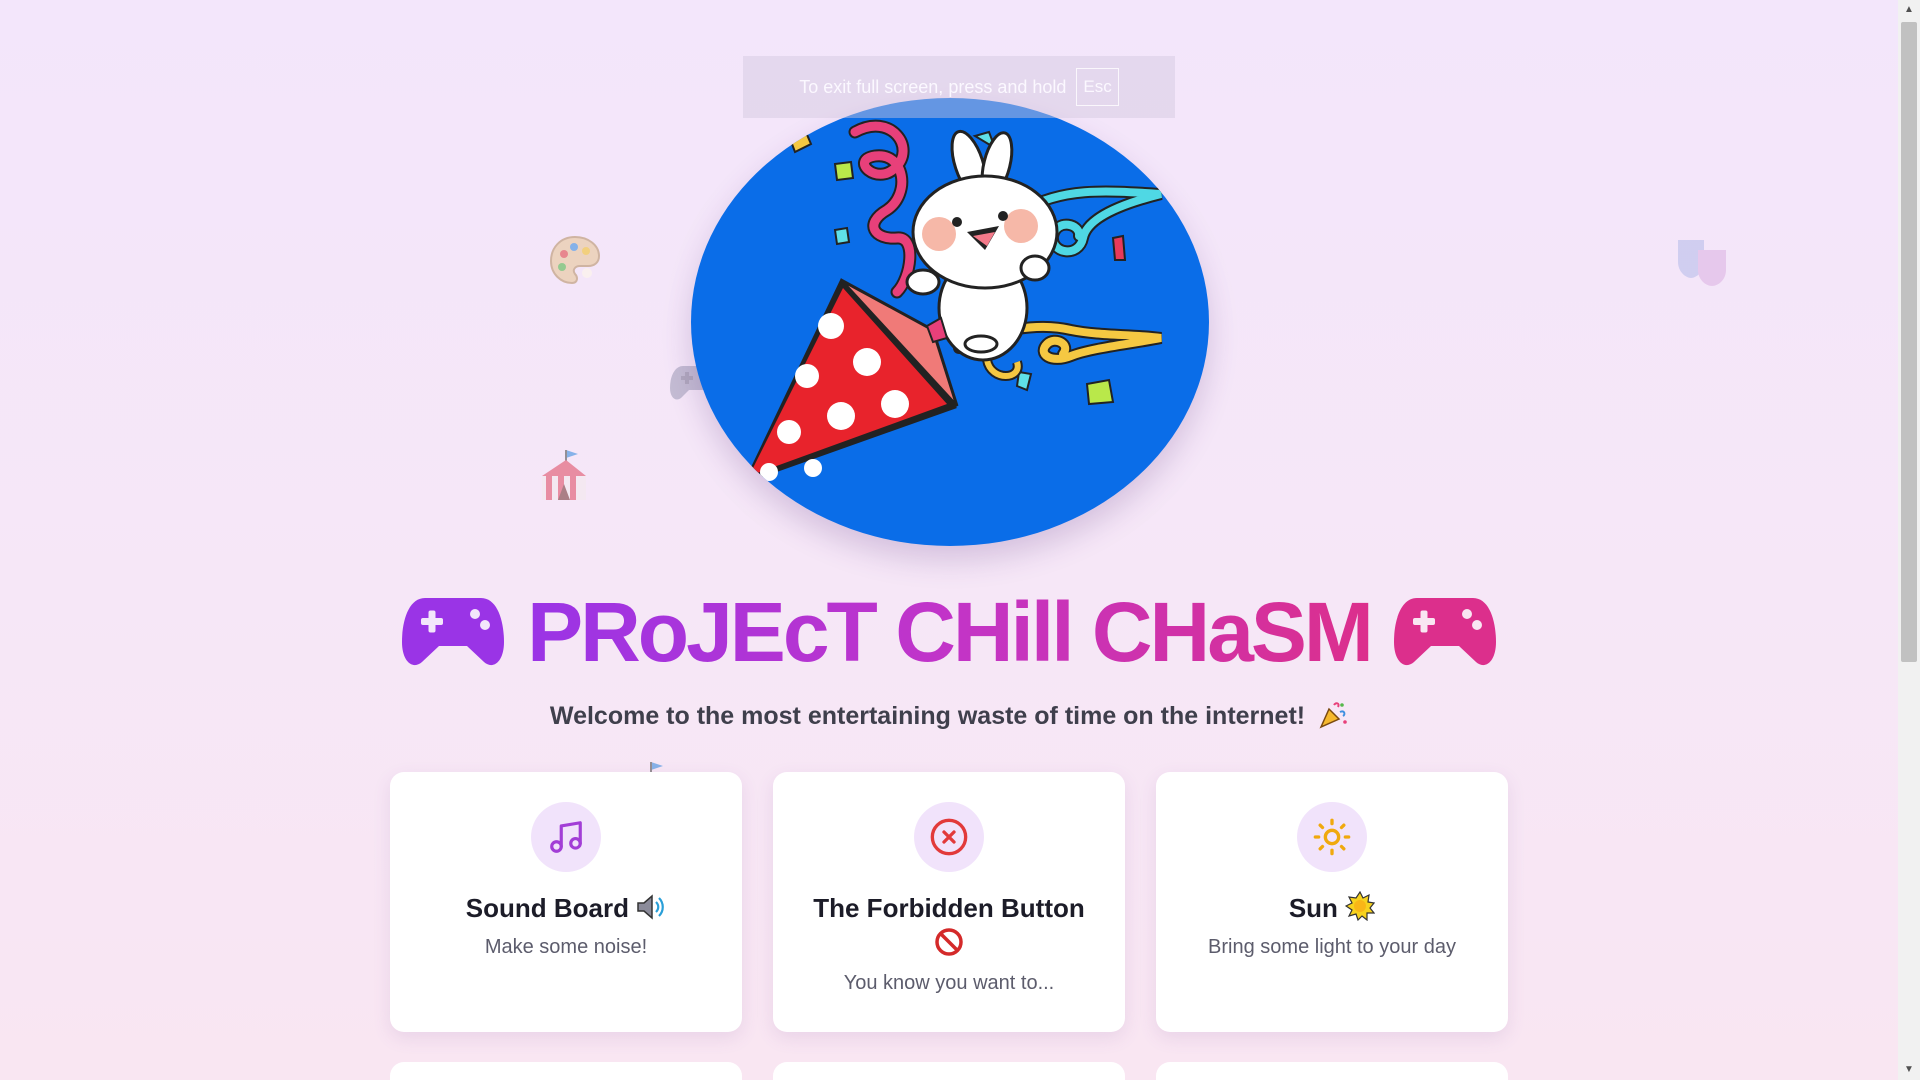  I want to click on esc-key-hint: Esc, so click(1097, 87).